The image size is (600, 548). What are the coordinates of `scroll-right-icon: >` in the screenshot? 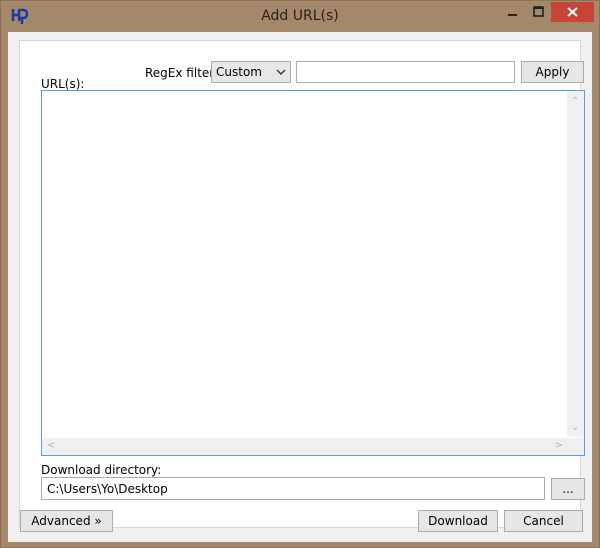 It's located at (559, 446).